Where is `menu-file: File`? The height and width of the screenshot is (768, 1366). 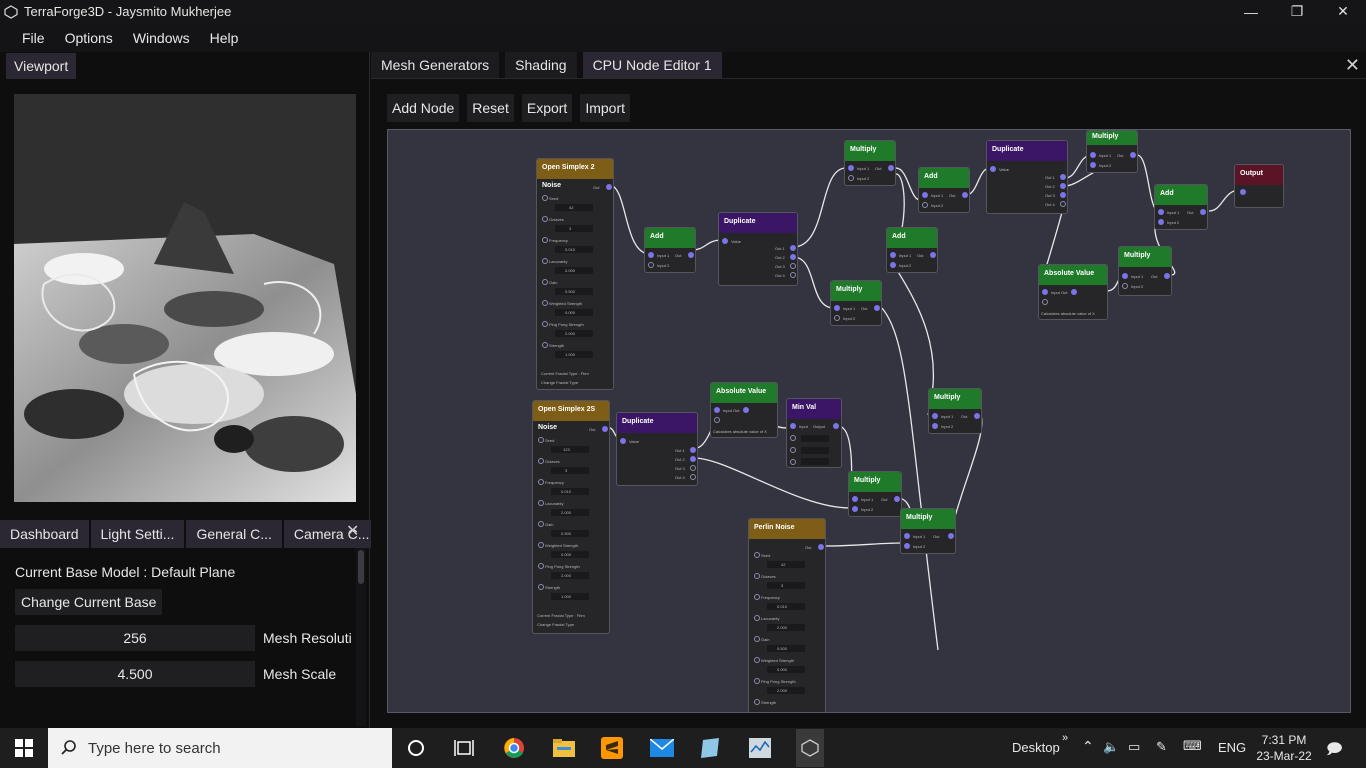 menu-file: File is located at coordinates (33, 38).